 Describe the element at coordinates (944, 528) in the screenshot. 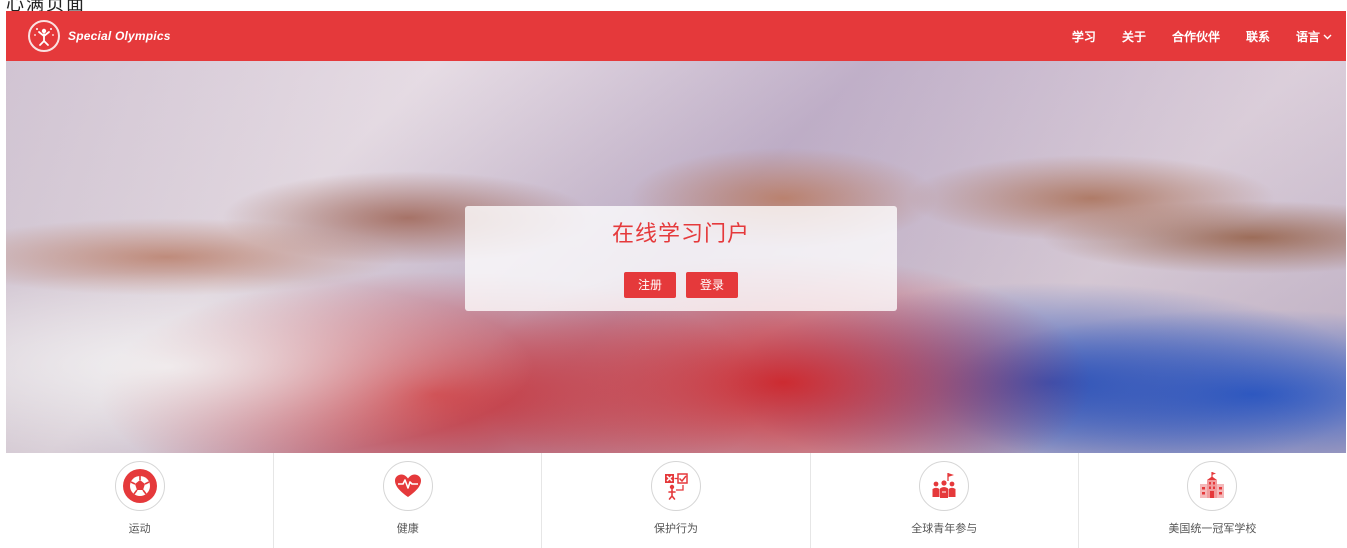

I see `category-label: 全球青年参与` at that location.